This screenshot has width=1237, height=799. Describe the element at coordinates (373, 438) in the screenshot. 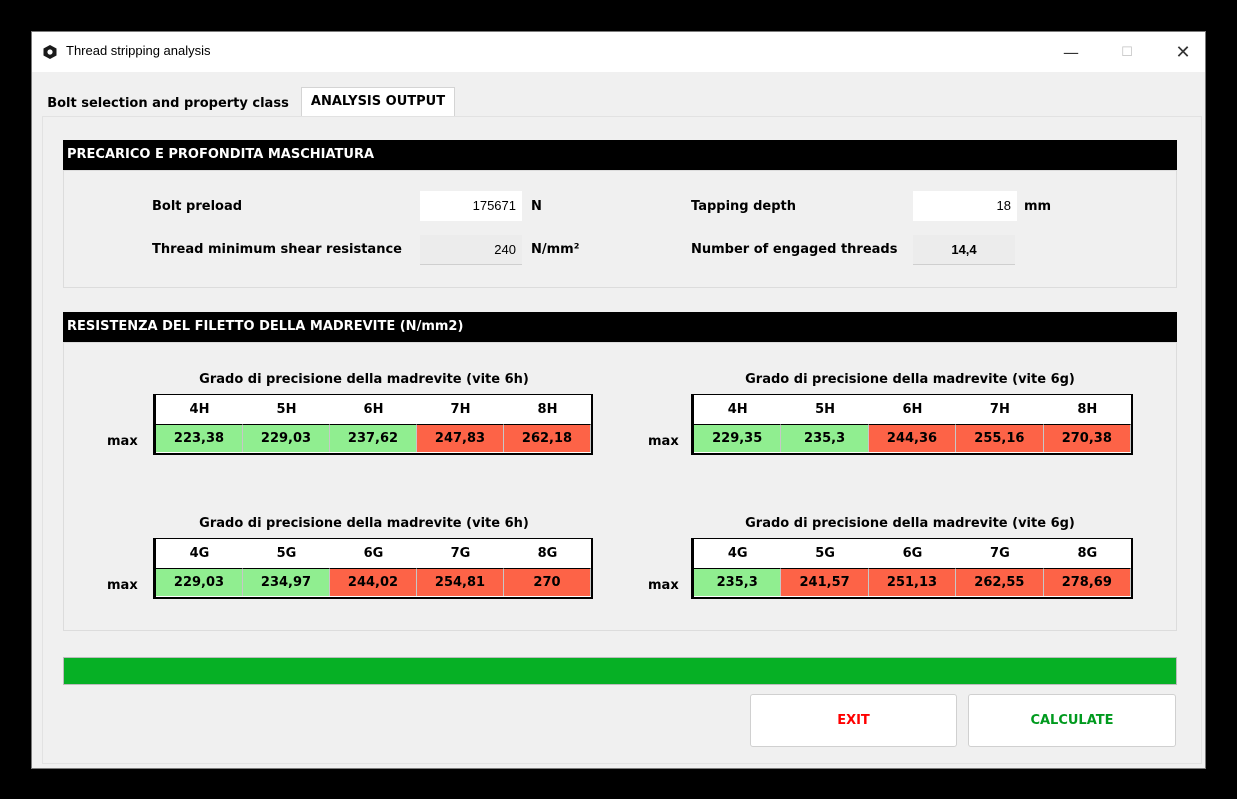

I see `table-cell: 237,62` at that location.